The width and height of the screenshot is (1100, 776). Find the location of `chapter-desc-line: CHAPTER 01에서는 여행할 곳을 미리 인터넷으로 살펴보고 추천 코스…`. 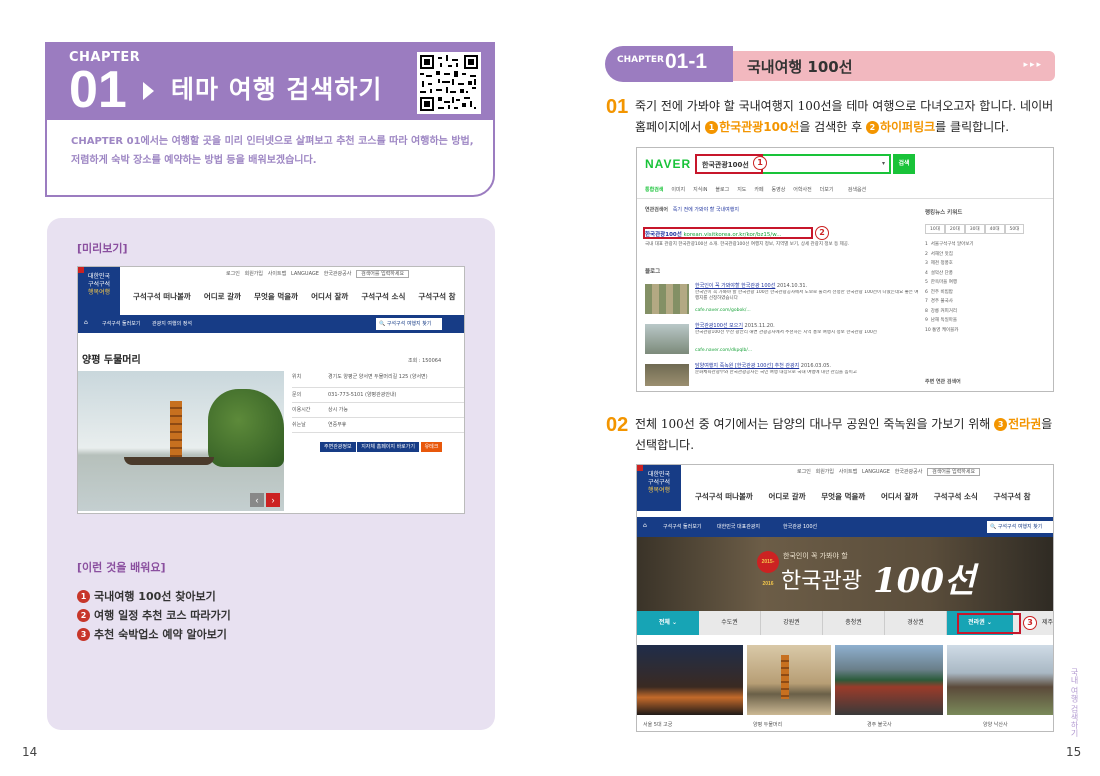

chapter-desc-line: CHAPTER 01에서는 여행할 곳을 미리 인터넷으로 살펴보고 추천 코스… is located at coordinates (272, 141).